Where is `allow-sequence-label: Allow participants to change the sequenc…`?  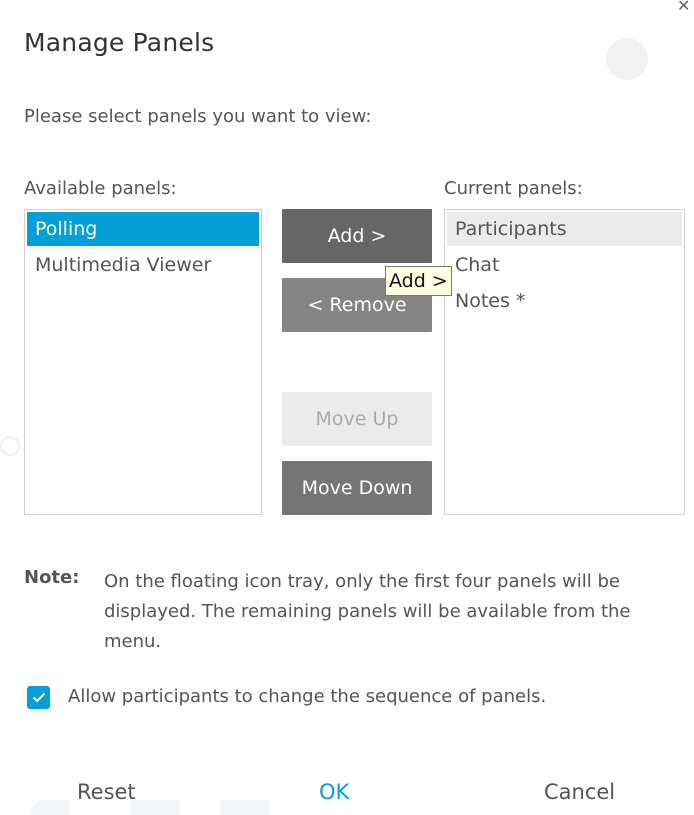
allow-sequence-label: Allow participants to change the sequenc… is located at coordinates (307, 696).